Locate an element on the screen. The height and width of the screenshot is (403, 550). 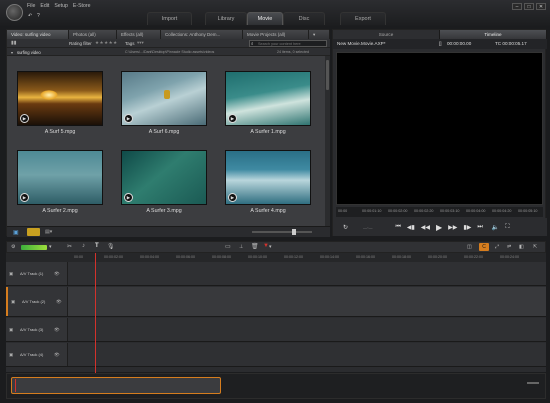
shuttle-icon: —◦— is located at coordinates (367, 227).